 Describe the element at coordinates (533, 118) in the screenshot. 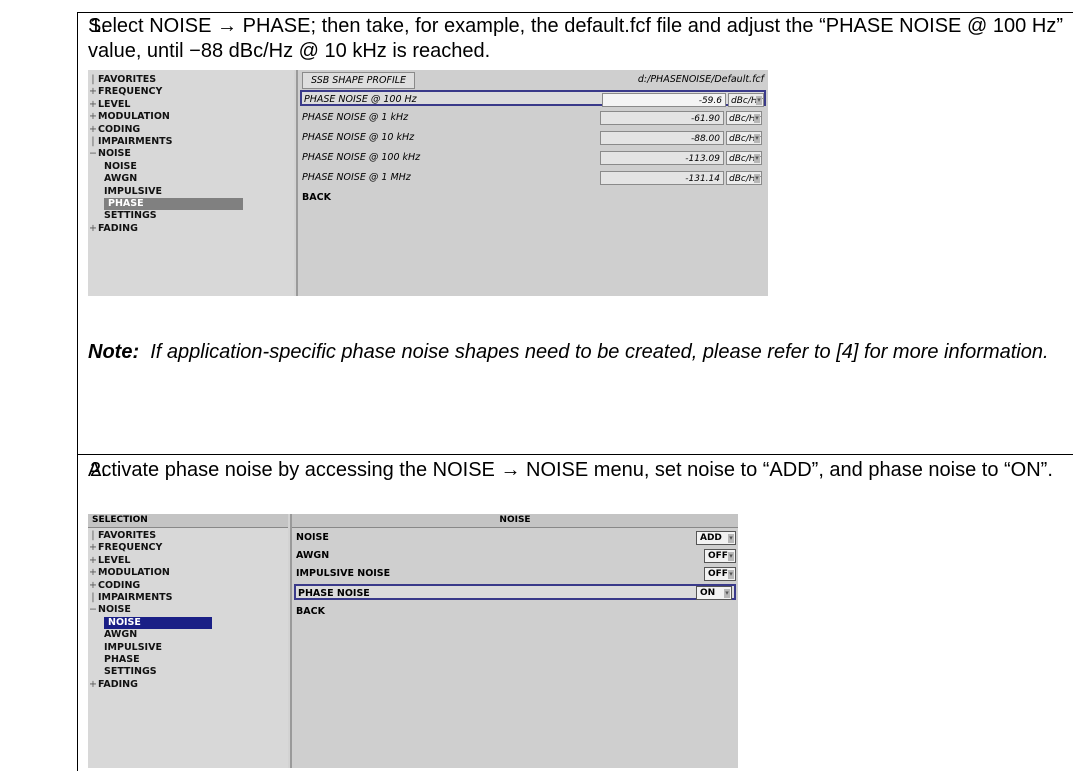

I see `param-row: PHASE NOISE @ 1 kHz -61.90 dBc/Hz ▾` at that location.